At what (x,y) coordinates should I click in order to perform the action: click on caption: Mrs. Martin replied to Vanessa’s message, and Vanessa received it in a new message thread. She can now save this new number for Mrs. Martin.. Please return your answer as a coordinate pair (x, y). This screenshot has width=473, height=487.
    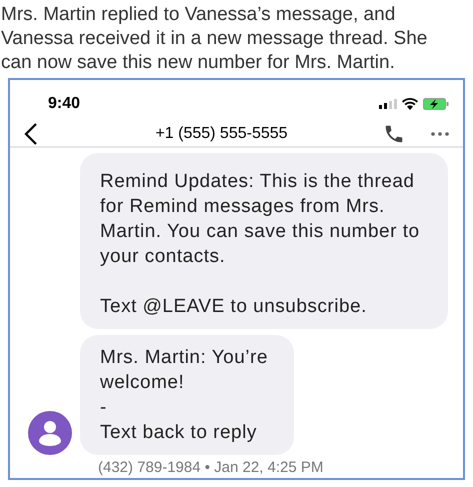
    Looking at the image, I should click on (214, 39).